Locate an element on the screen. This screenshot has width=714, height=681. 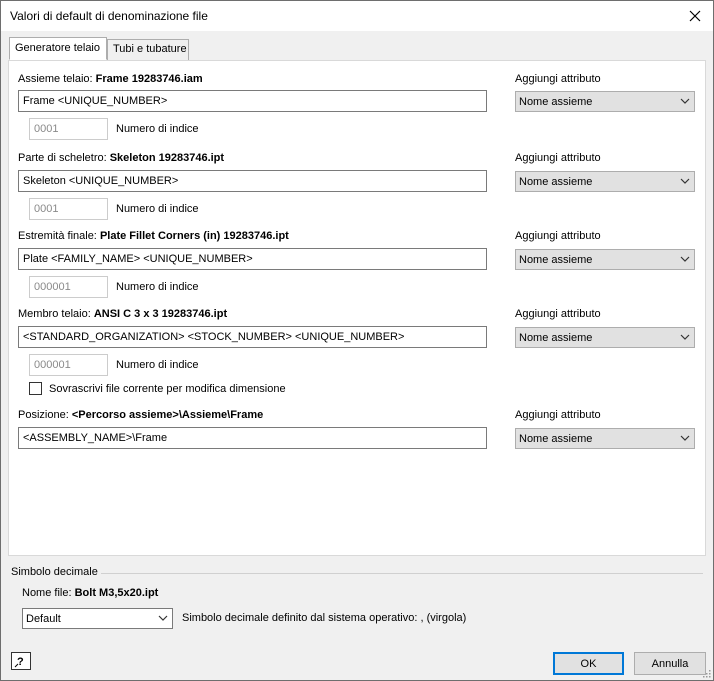
tab-tubi-tubature: Tubi e tubature is located at coordinates (148, 50).